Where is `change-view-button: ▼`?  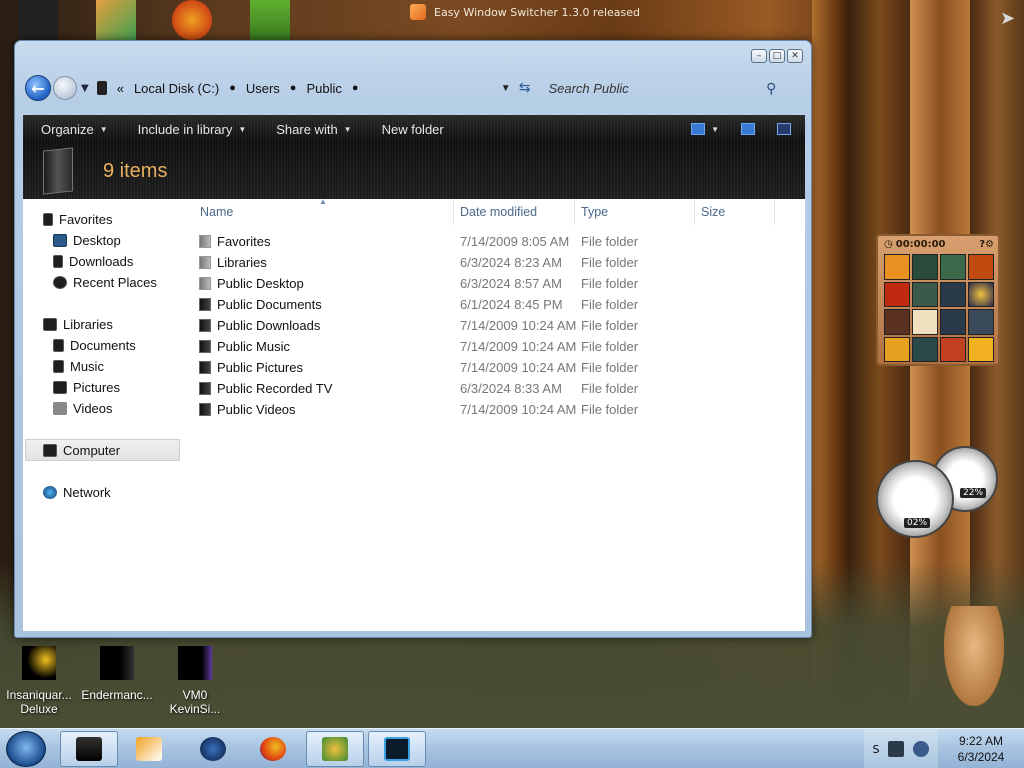 change-view-button: ▼ is located at coordinates (705, 129).